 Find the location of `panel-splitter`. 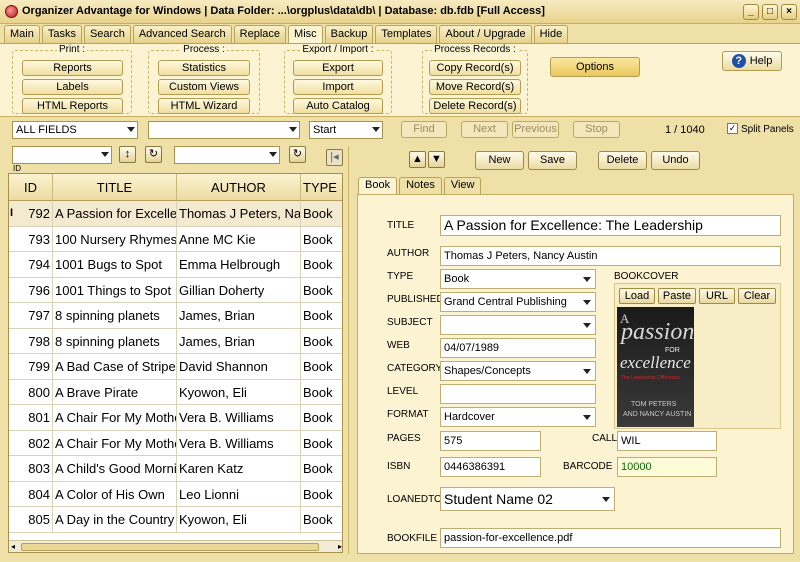

panel-splitter is located at coordinates (351, 350).